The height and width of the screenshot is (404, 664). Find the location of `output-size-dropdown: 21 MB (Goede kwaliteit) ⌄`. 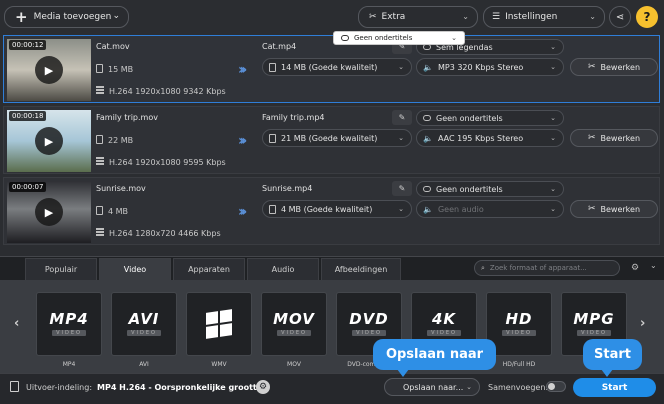

output-size-dropdown: 21 MB (Goede kwaliteit) ⌄ is located at coordinates (337, 138).